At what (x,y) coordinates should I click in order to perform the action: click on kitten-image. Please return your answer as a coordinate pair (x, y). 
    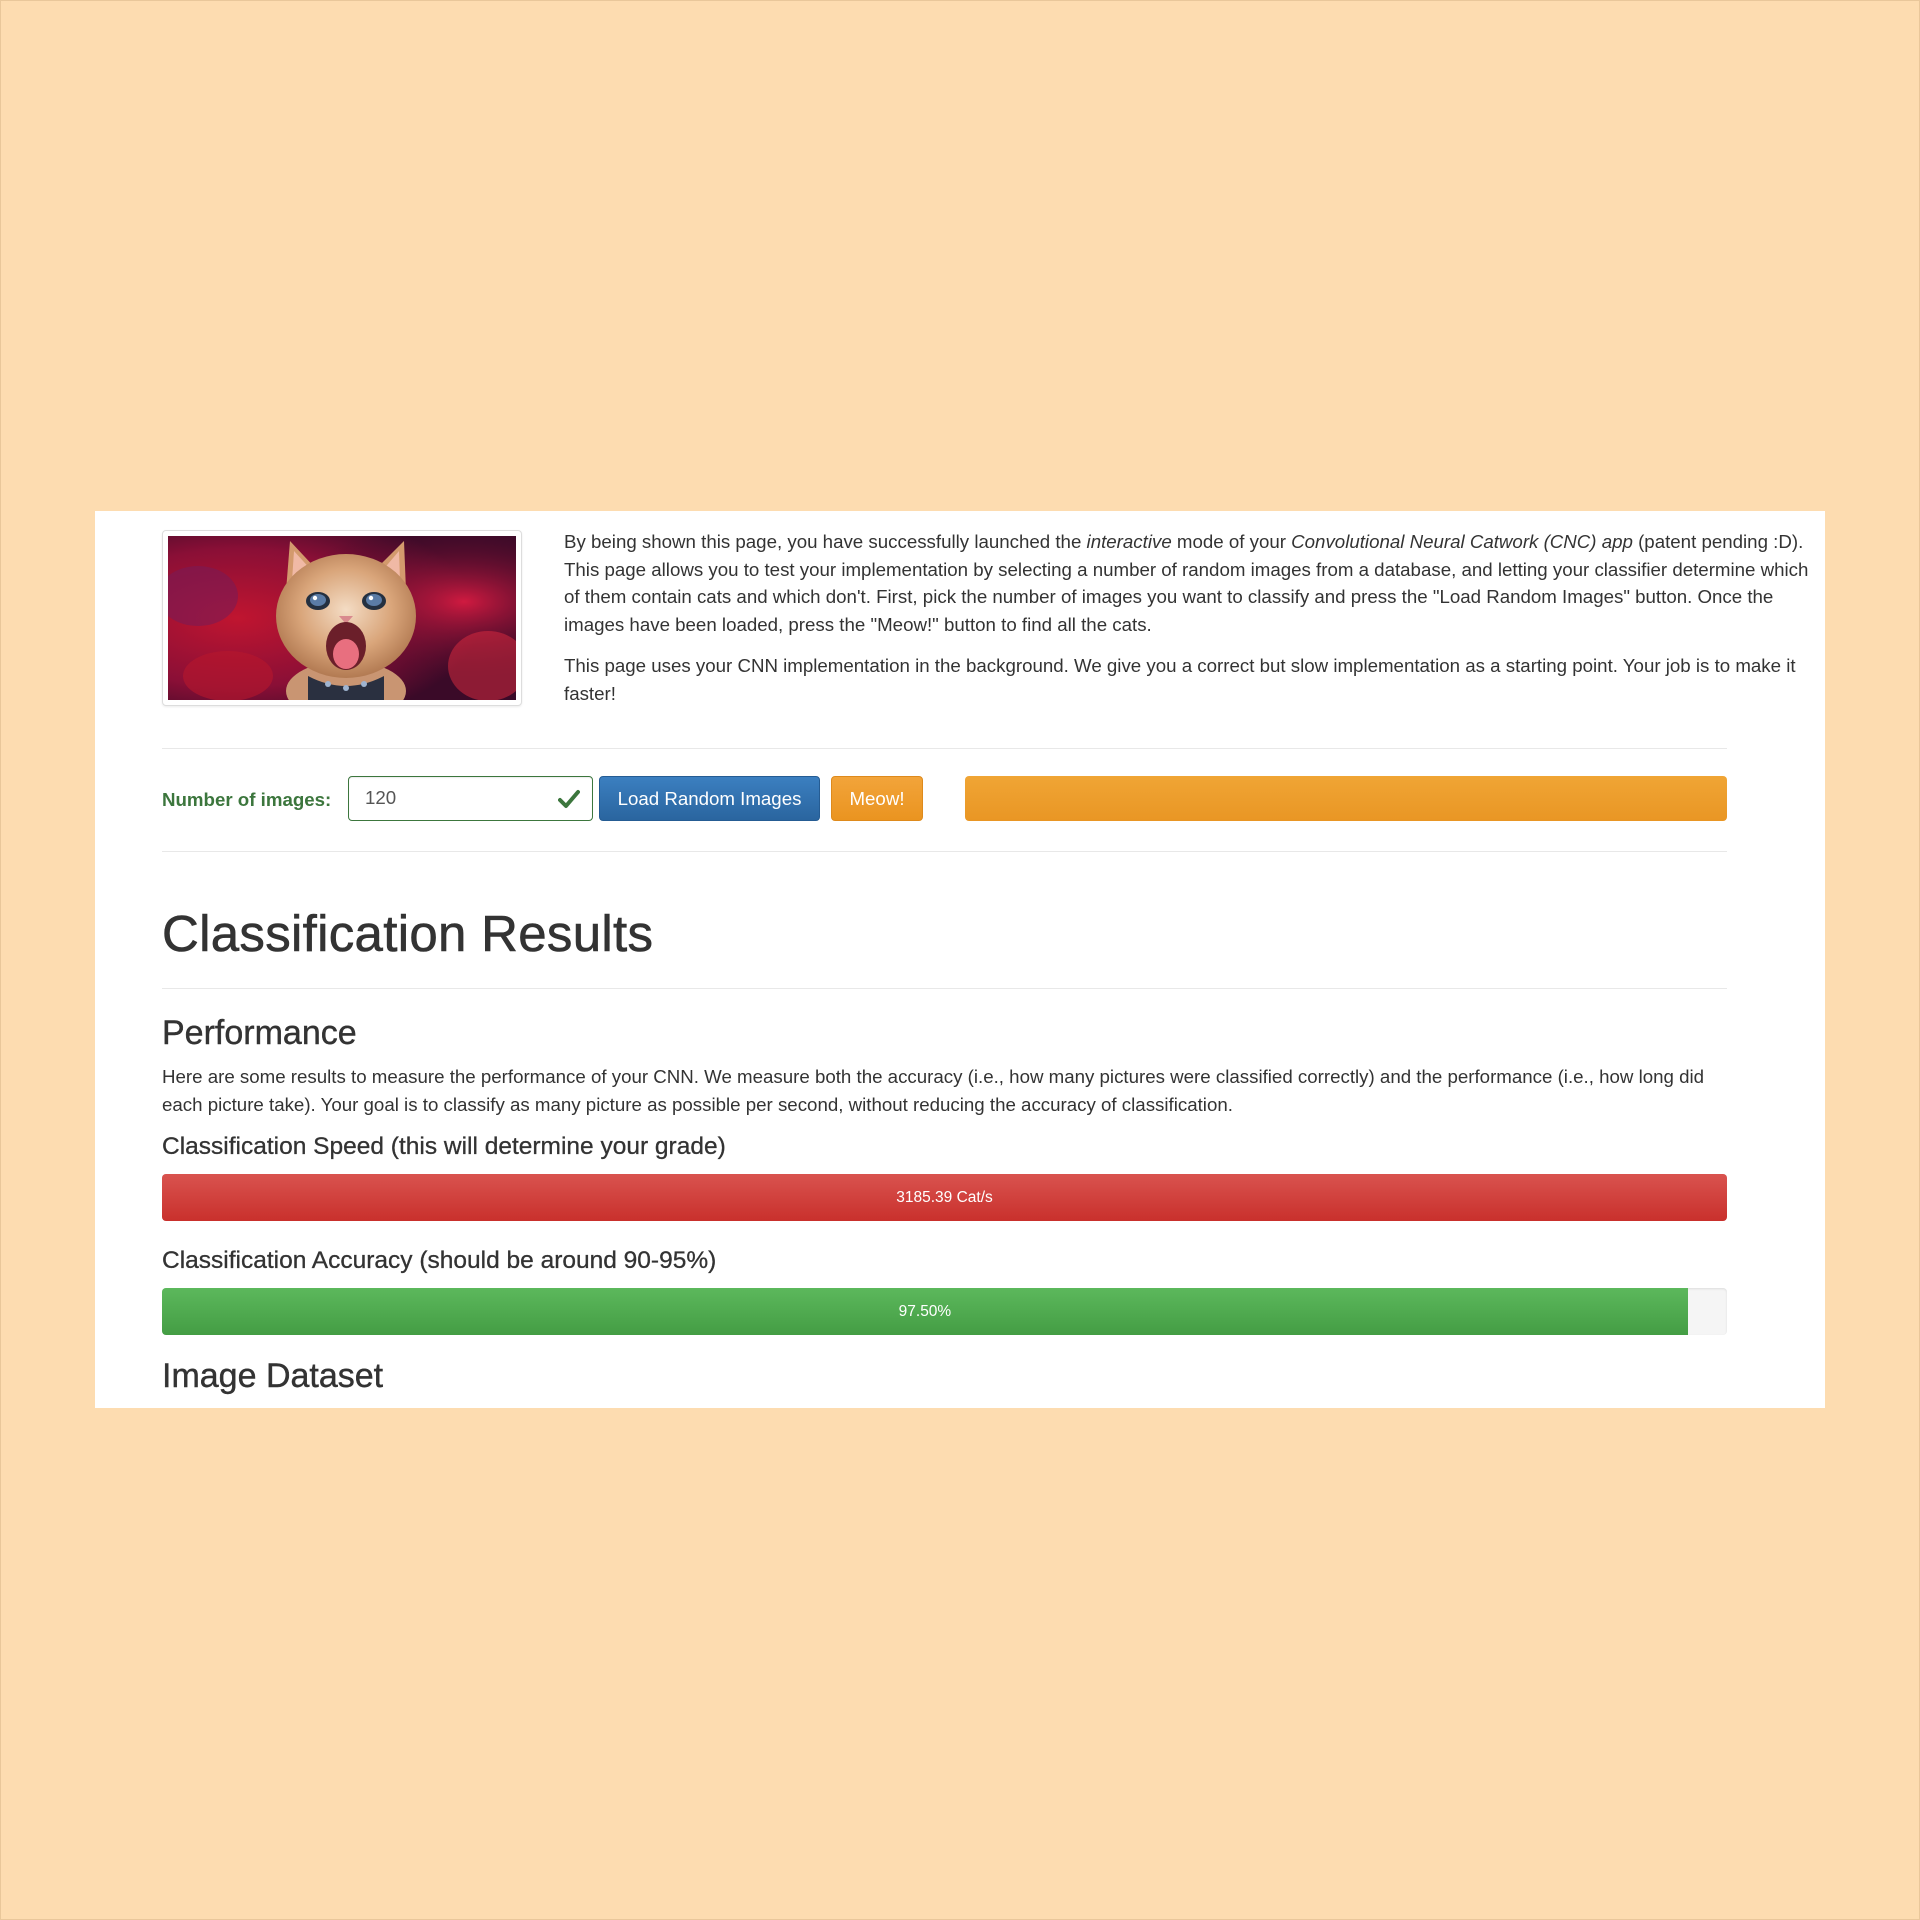
    Looking at the image, I should click on (342, 618).